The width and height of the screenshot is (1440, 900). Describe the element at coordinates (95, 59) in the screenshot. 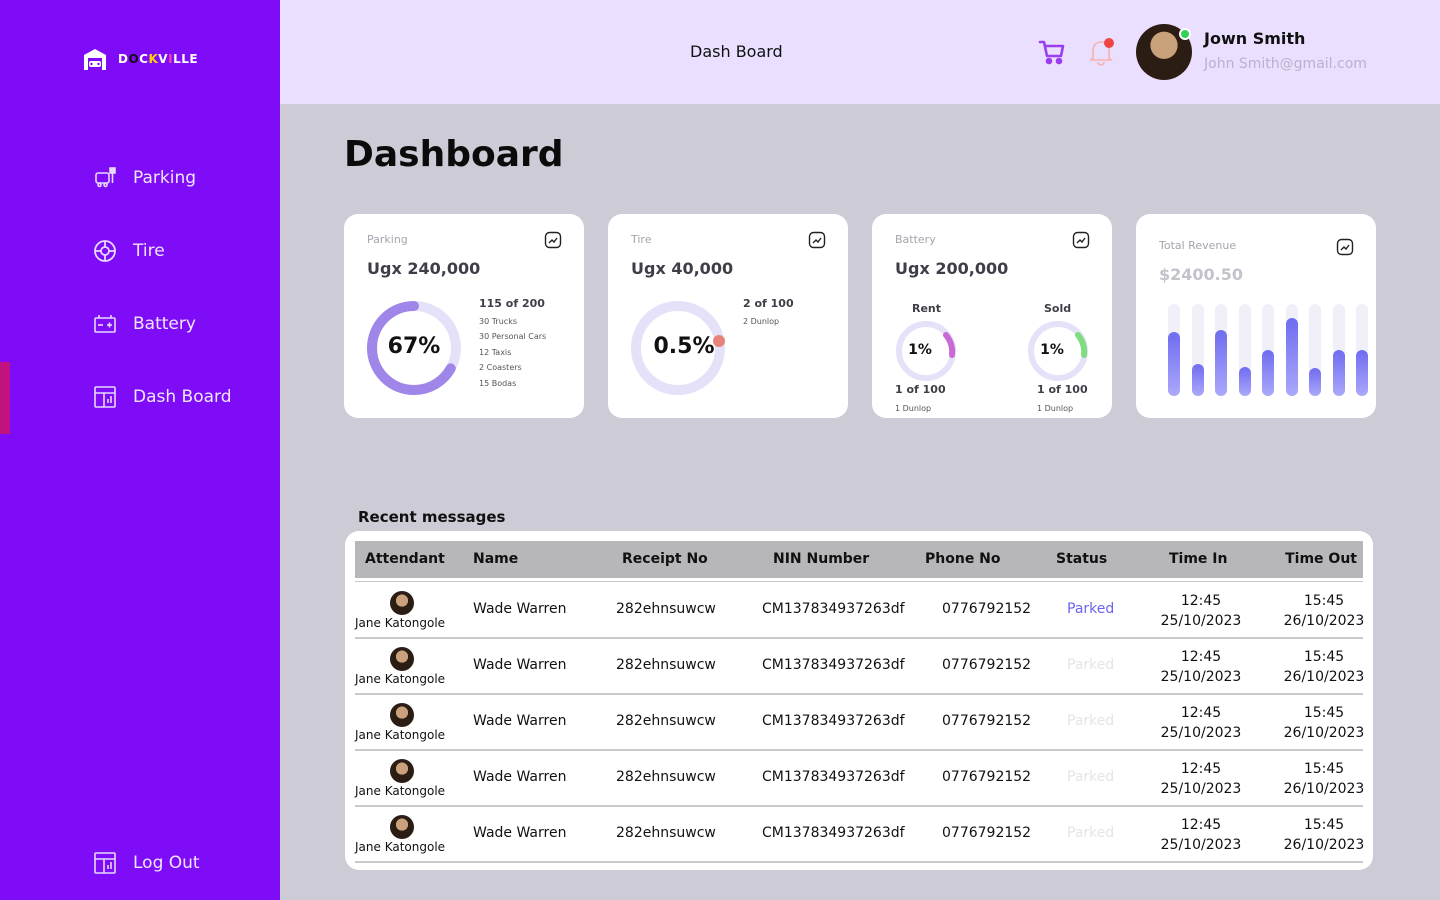

I see `garage-car-icon` at that location.